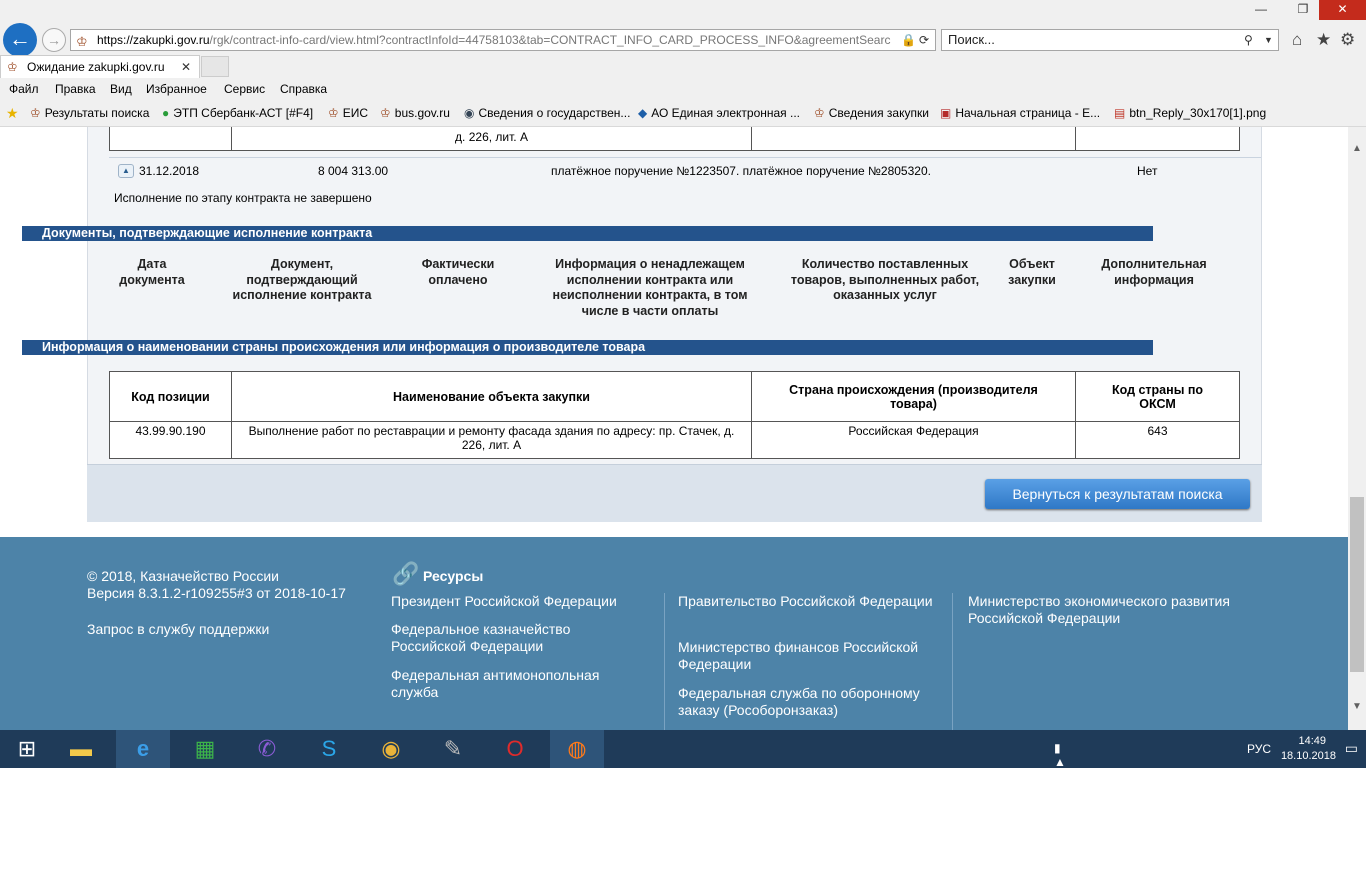  I want to click on favorite-item: ● ЭТП Сбербанк-АСТ [#F4], so click(237, 113).